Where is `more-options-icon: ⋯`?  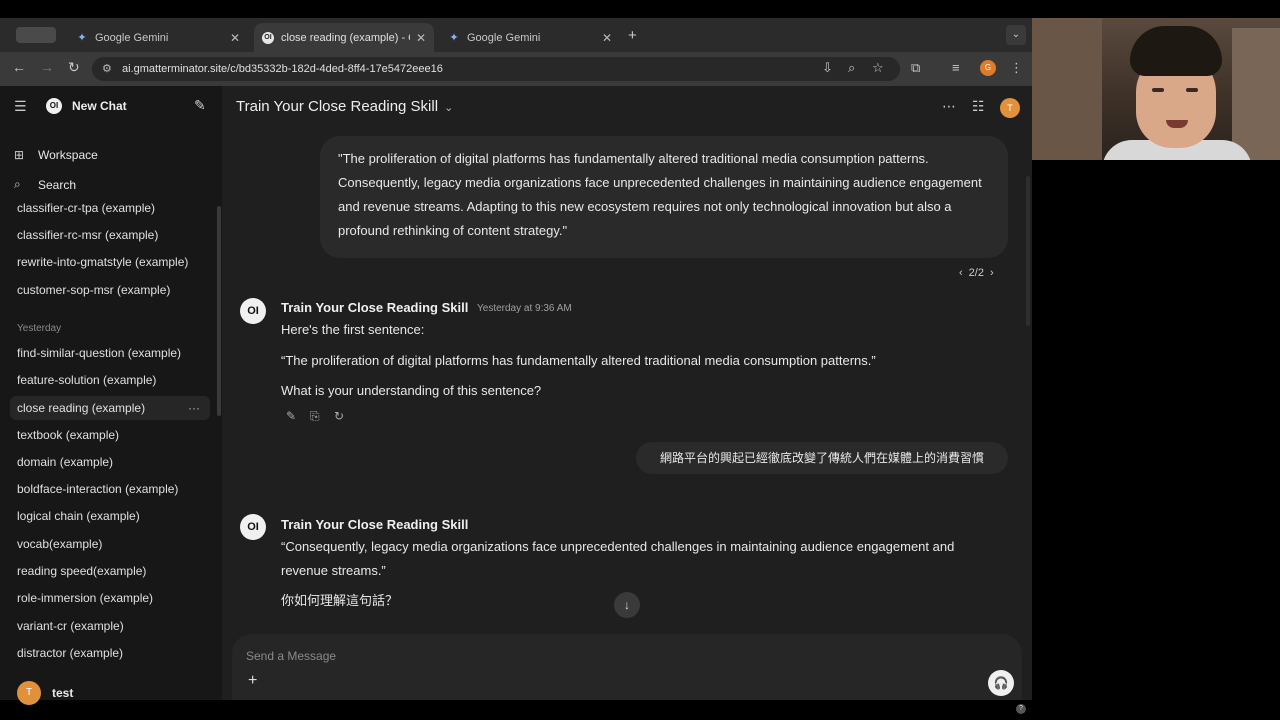 more-options-icon: ⋯ is located at coordinates (949, 106).